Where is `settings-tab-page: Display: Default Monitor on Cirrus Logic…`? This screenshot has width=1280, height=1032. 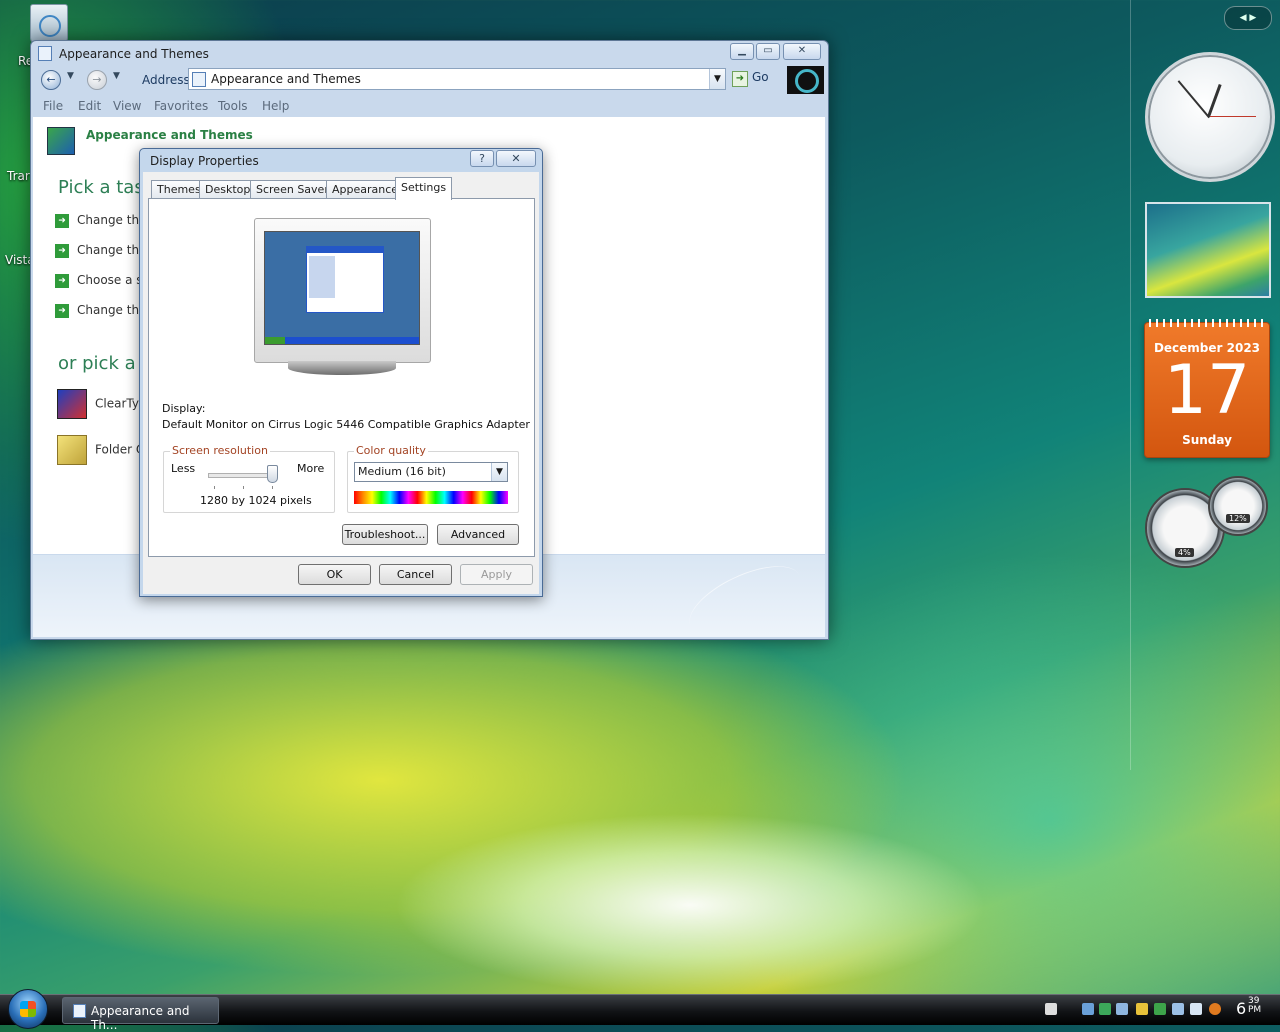 settings-tab-page: Display: Default Monitor on Cirrus Logic… is located at coordinates (341, 377).